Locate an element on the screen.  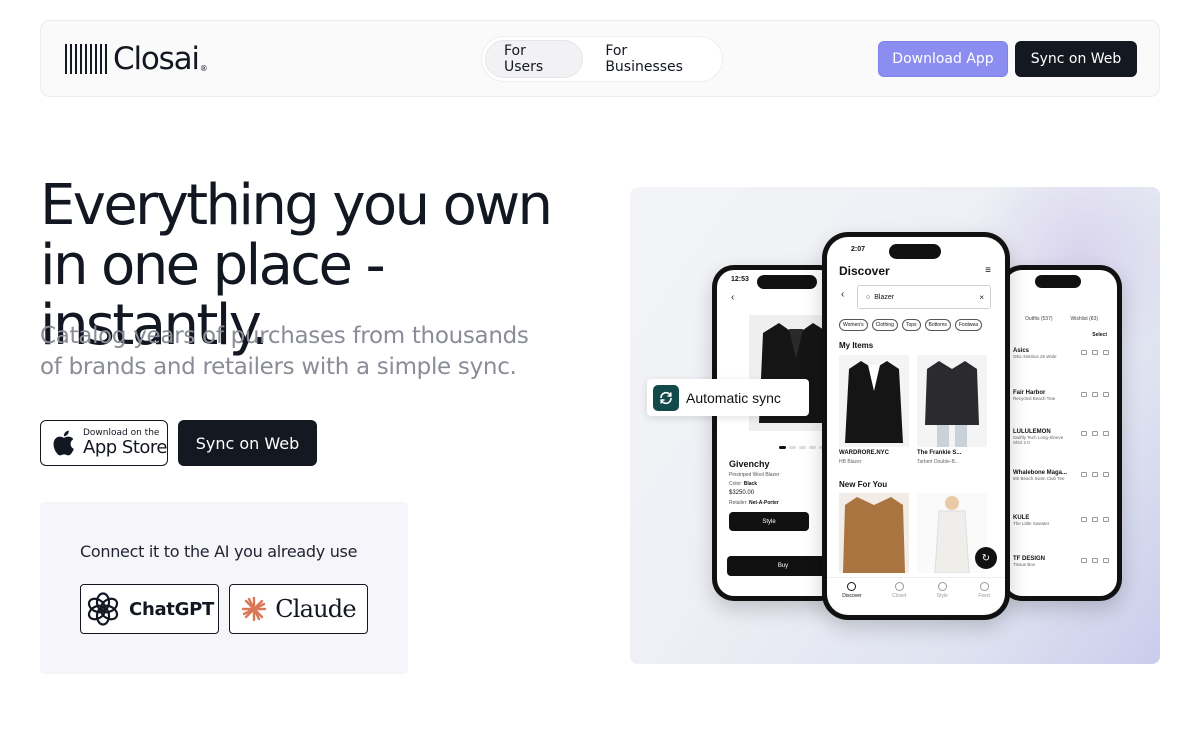
list-item: Fair Harbor Recycled Beach Tote is located at coordinates (1063, 405).